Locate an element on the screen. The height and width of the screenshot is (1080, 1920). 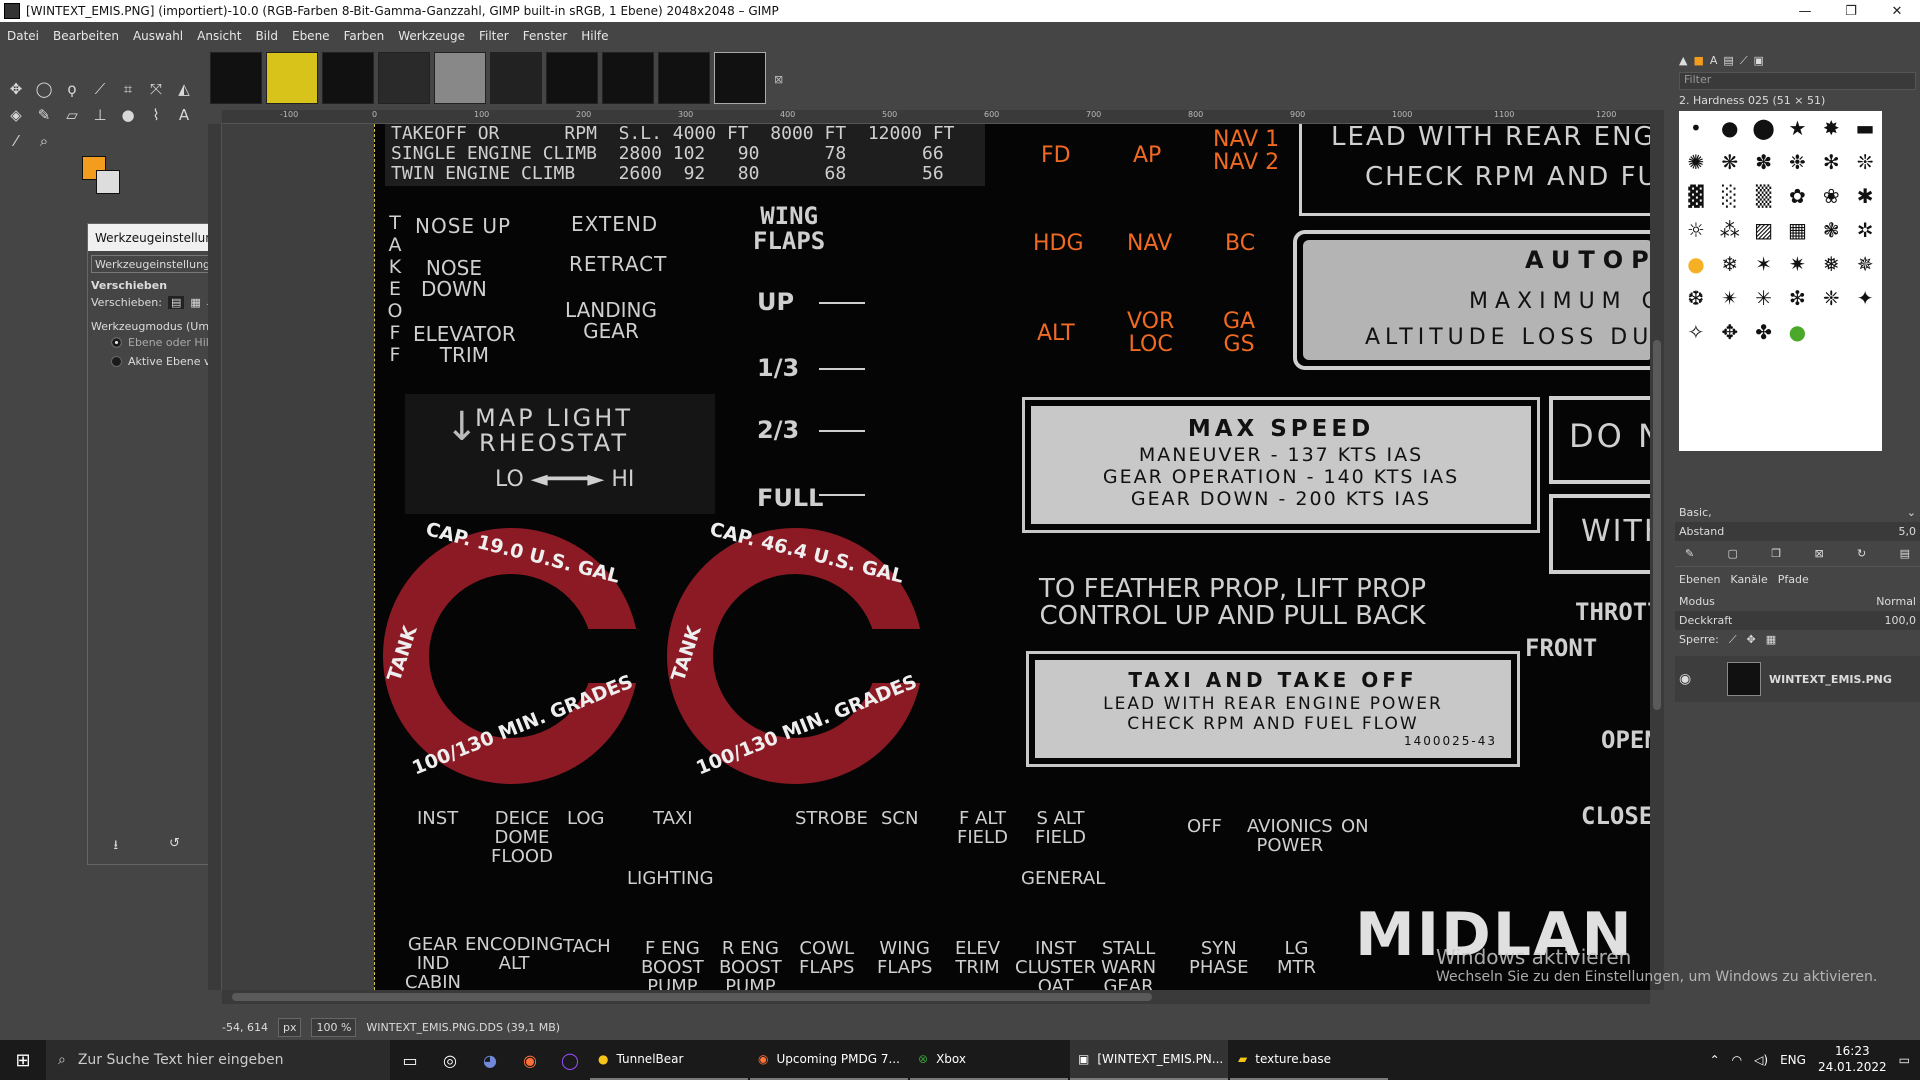
patterns-tab-icon: ■ is located at coordinates (1698, 60).